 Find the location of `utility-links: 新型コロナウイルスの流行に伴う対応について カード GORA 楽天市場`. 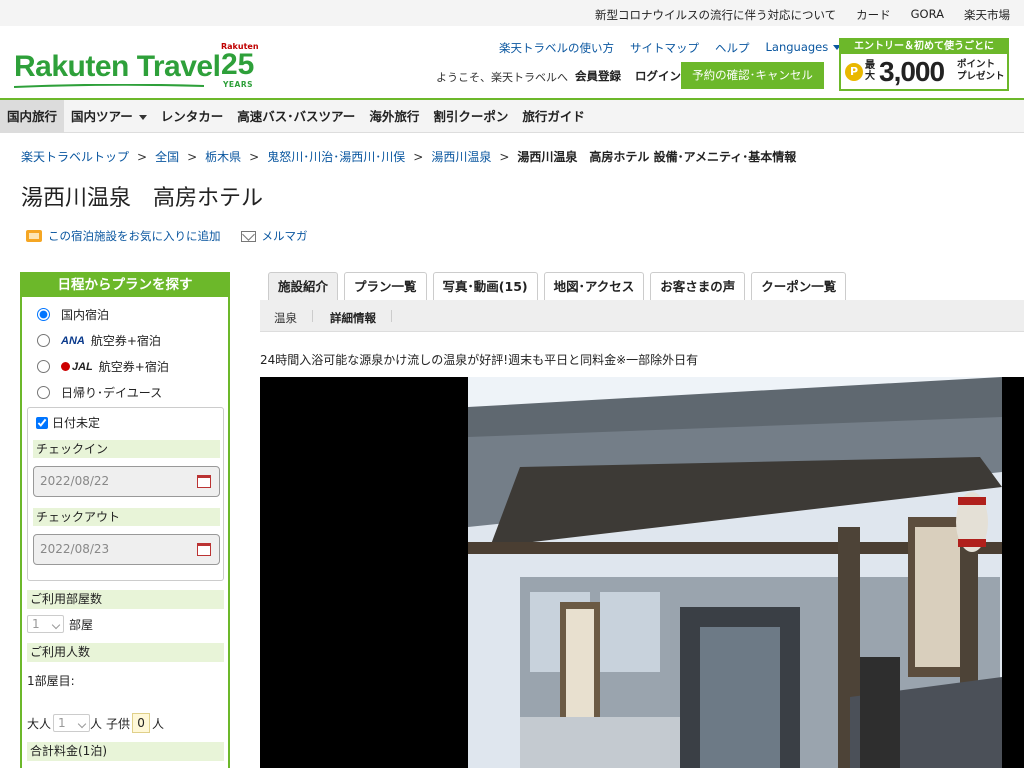

utility-links: 新型コロナウイルスの流行に伴う対応について カード GORA 楽天市場 is located at coordinates (802, 15).